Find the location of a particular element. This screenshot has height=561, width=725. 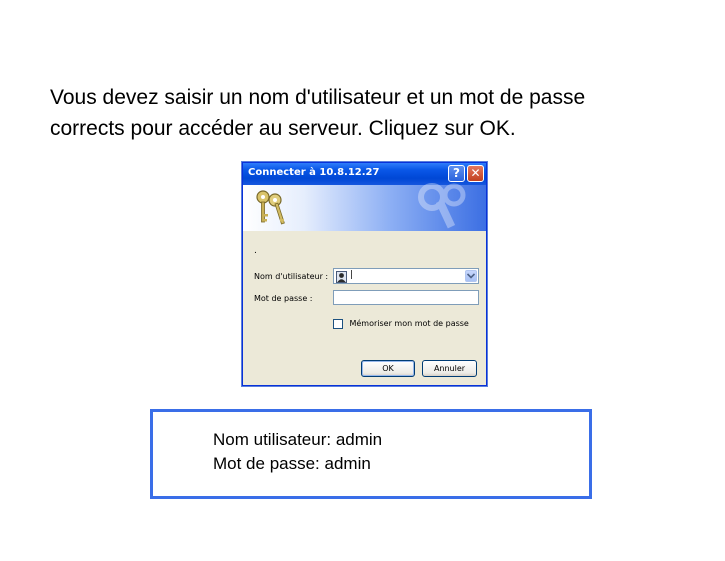

dialog-titlebar: Connecter à 10.8.12.27 ? ✕ is located at coordinates (364, 174).